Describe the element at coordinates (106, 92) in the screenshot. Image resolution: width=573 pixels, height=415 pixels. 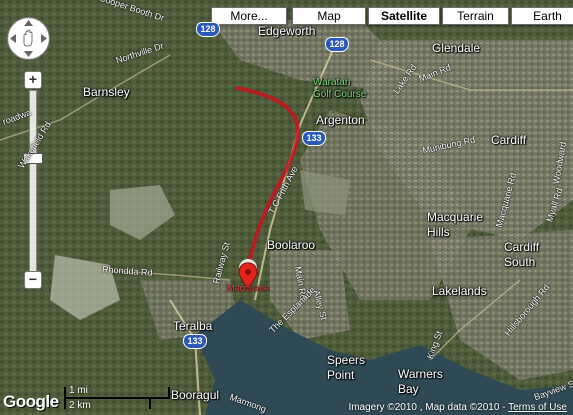
I see `place-label: Barnsley` at that location.